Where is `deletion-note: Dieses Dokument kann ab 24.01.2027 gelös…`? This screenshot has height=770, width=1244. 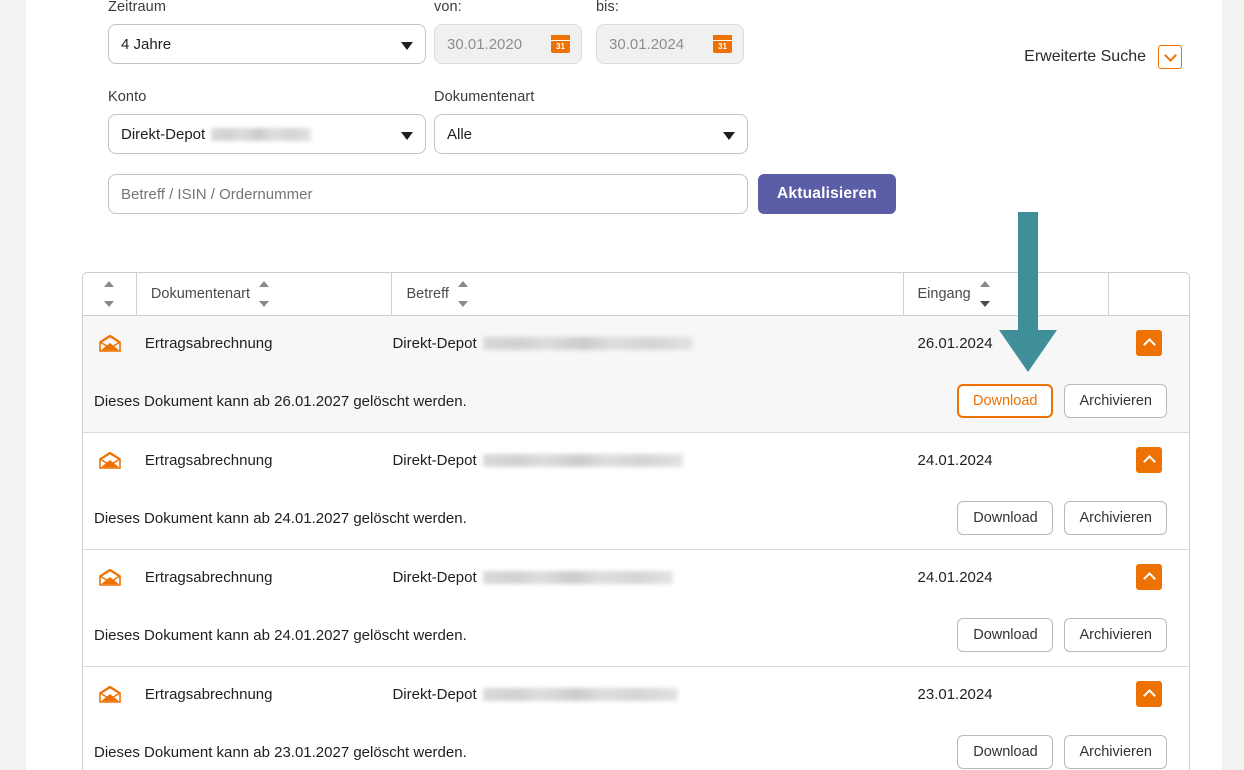
deletion-note: Dieses Dokument kann ab 24.01.2027 gelös… is located at coordinates (280, 635).